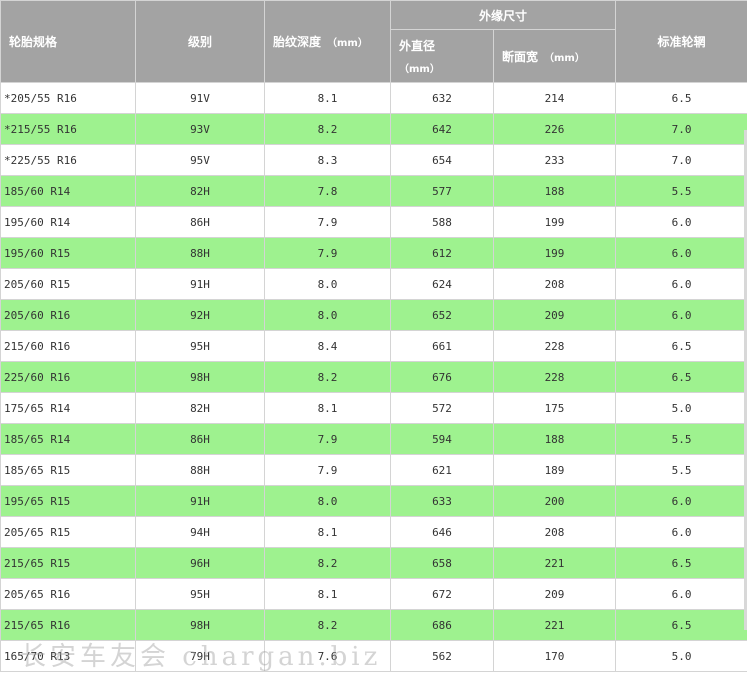 This screenshot has width=747, height=674. Describe the element at coordinates (554, 315) in the screenshot. I see `cell-width: 209` at that location.